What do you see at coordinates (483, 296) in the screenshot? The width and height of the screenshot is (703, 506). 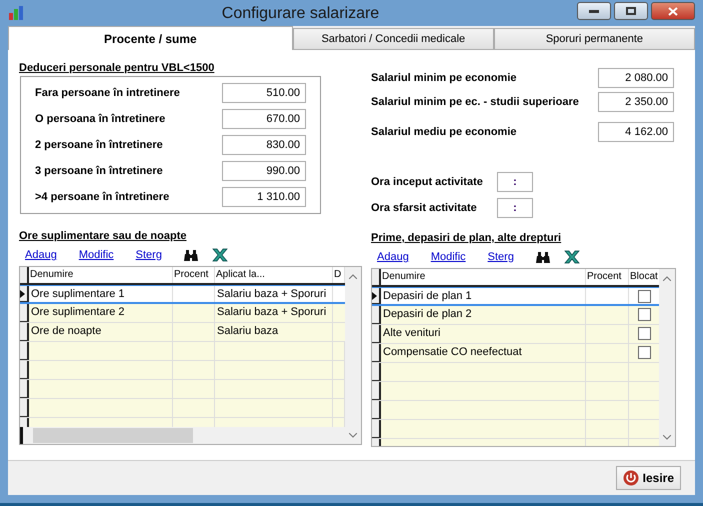 I see `table-cell: Depasiri de plan 1` at bounding box center [483, 296].